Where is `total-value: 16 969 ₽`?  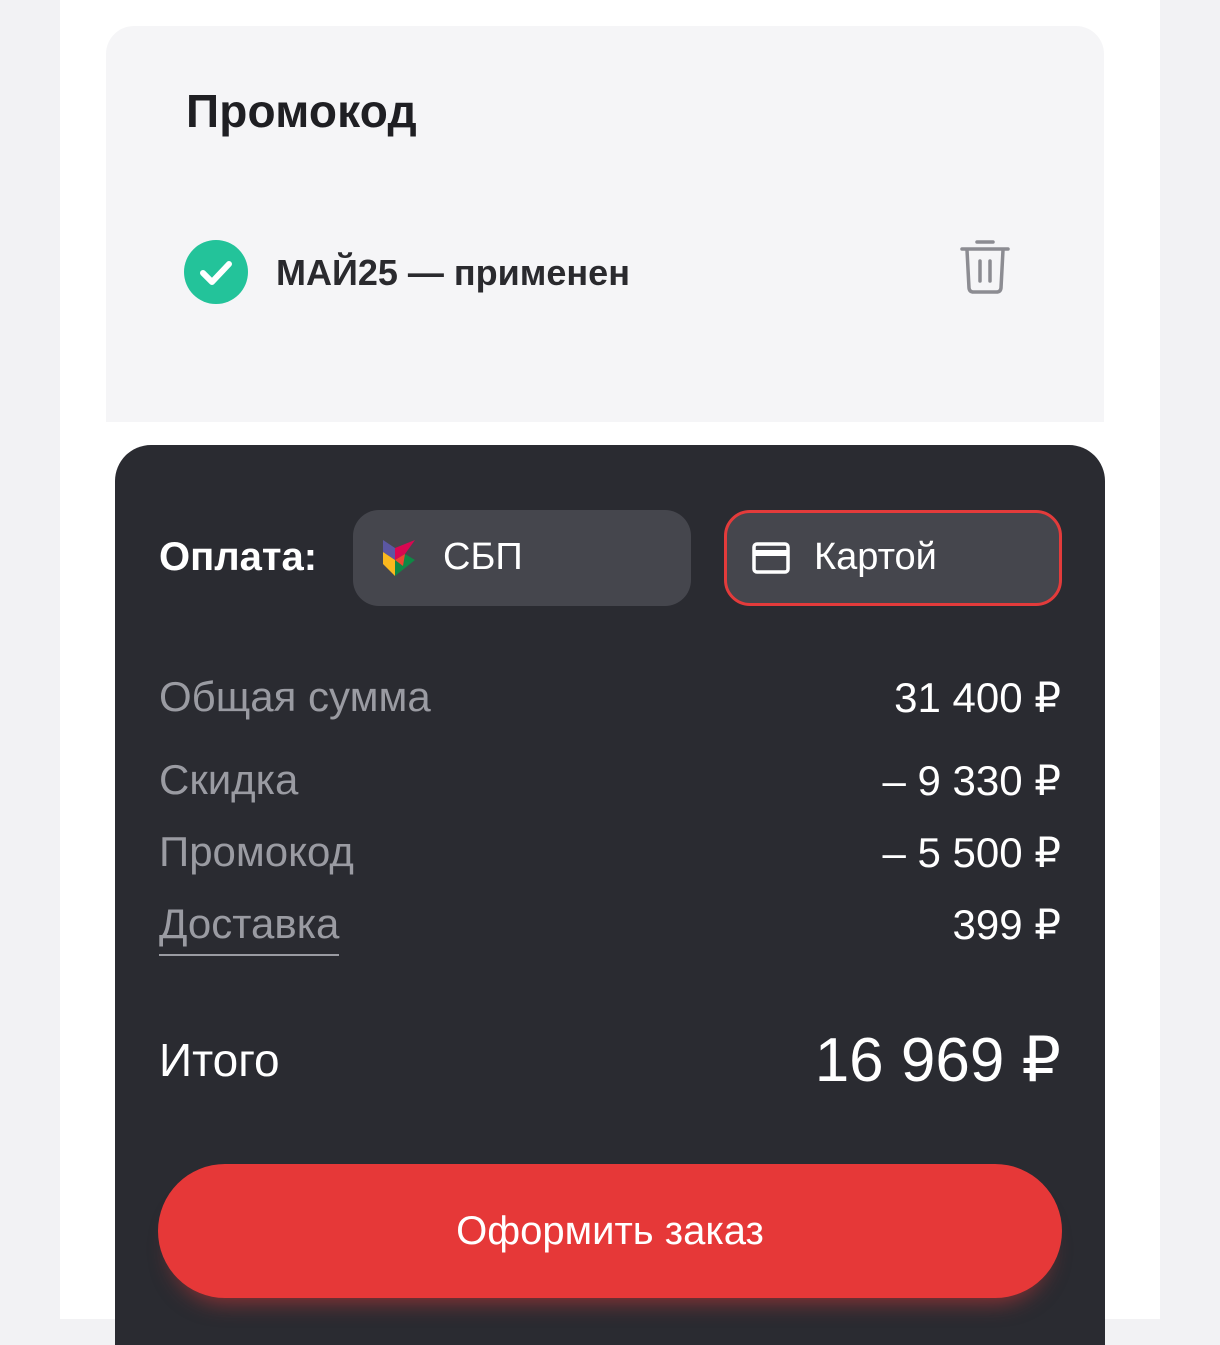
total-value: 16 969 ₽ is located at coordinates (937, 1060).